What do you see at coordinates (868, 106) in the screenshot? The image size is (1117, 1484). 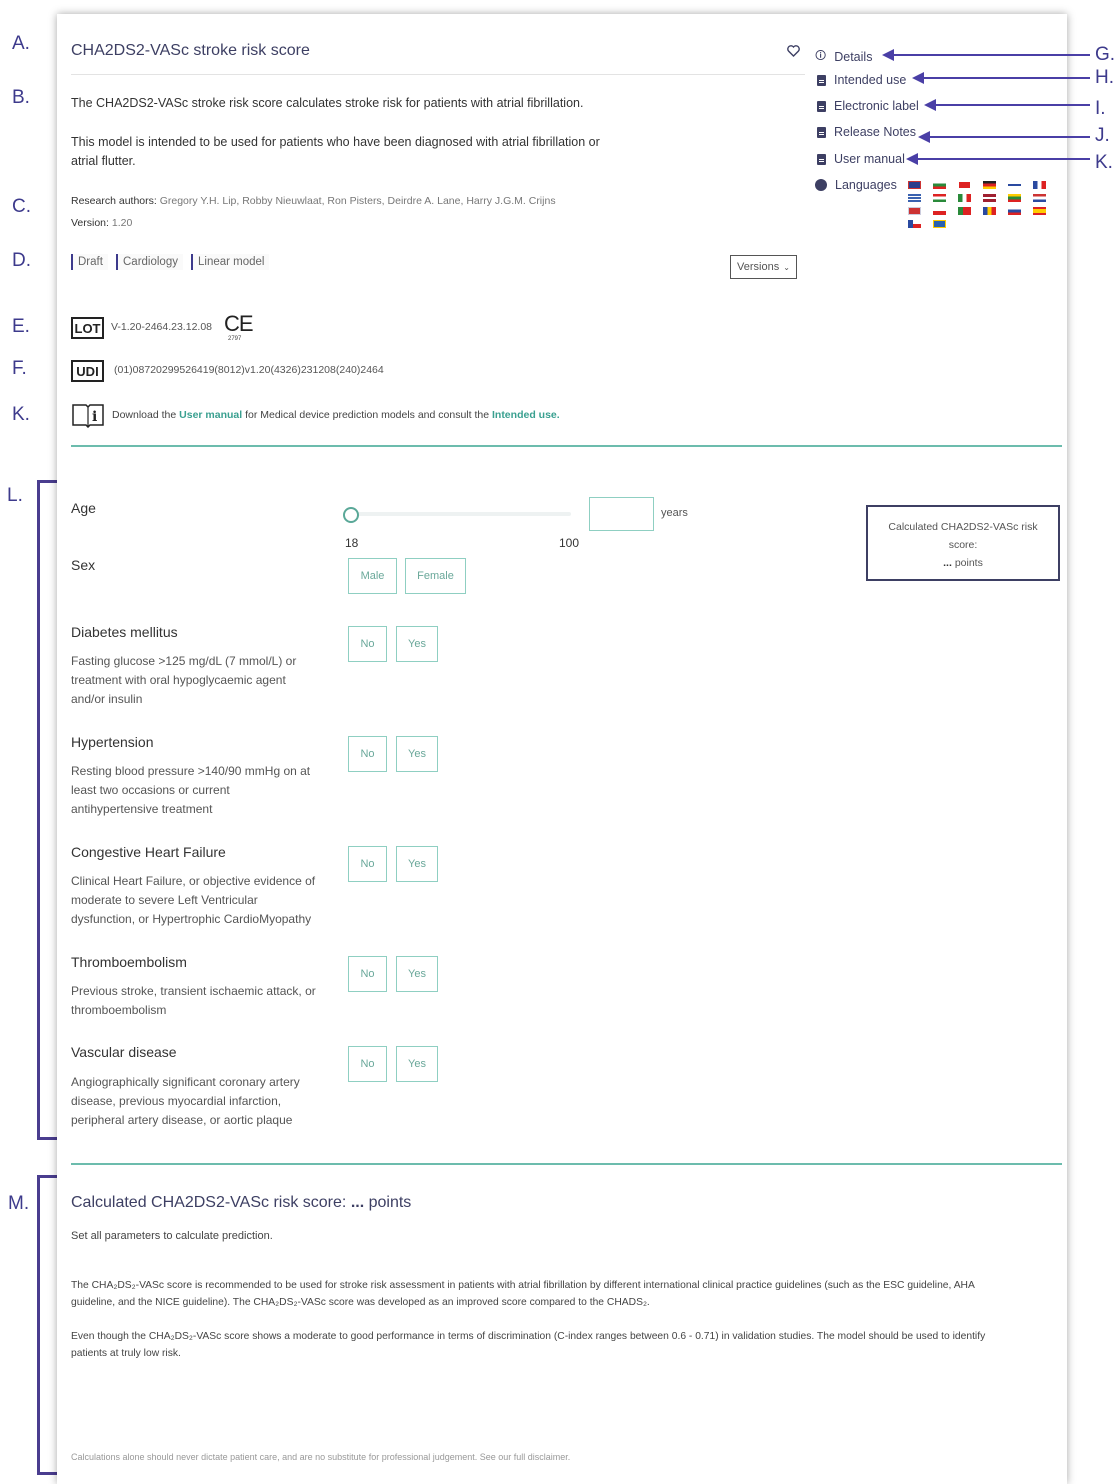 I see `sidebar-item-electronic-label: Electronic label` at bounding box center [868, 106].